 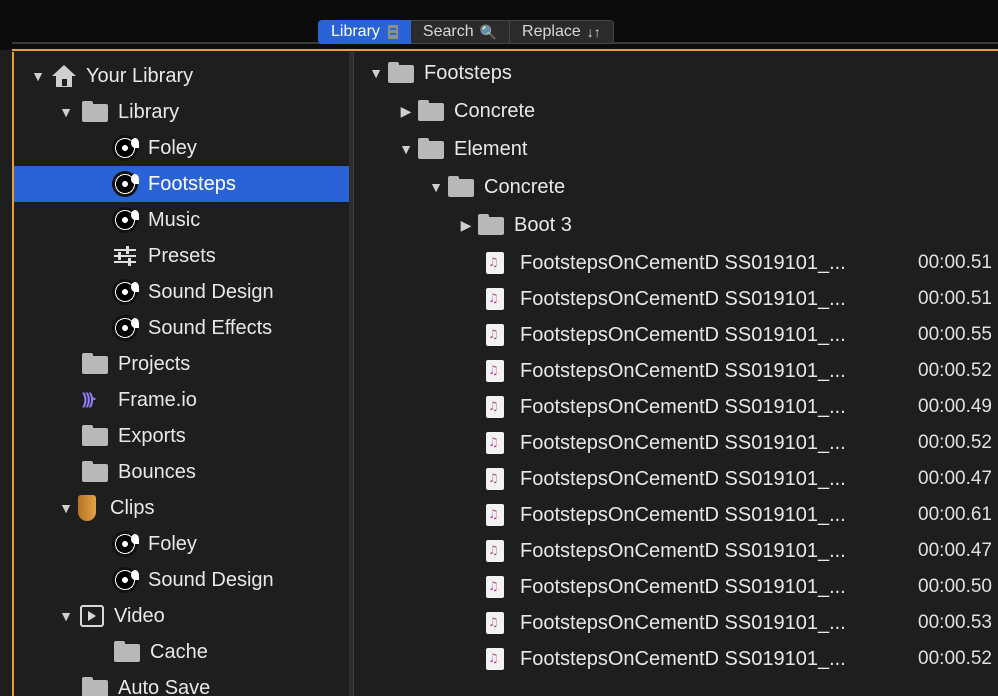 I want to click on sidebar-item-sound-effects: Sound Effects, so click(x=181, y=328).